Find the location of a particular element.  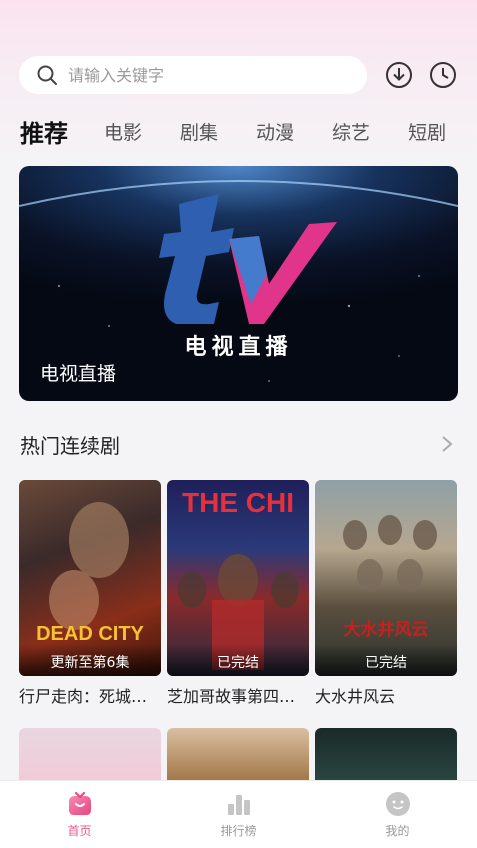

download-icon is located at coordinates (399, 75).